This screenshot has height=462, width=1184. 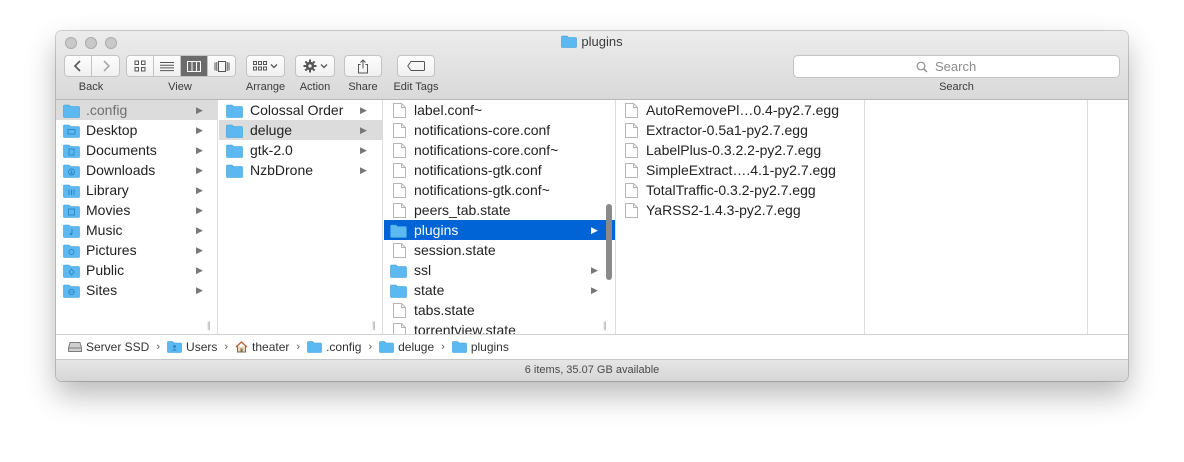 What do you see at coordinates (91, 87) in the screenshot?
I see `back-label: Back` at bounding box center [91, 87].